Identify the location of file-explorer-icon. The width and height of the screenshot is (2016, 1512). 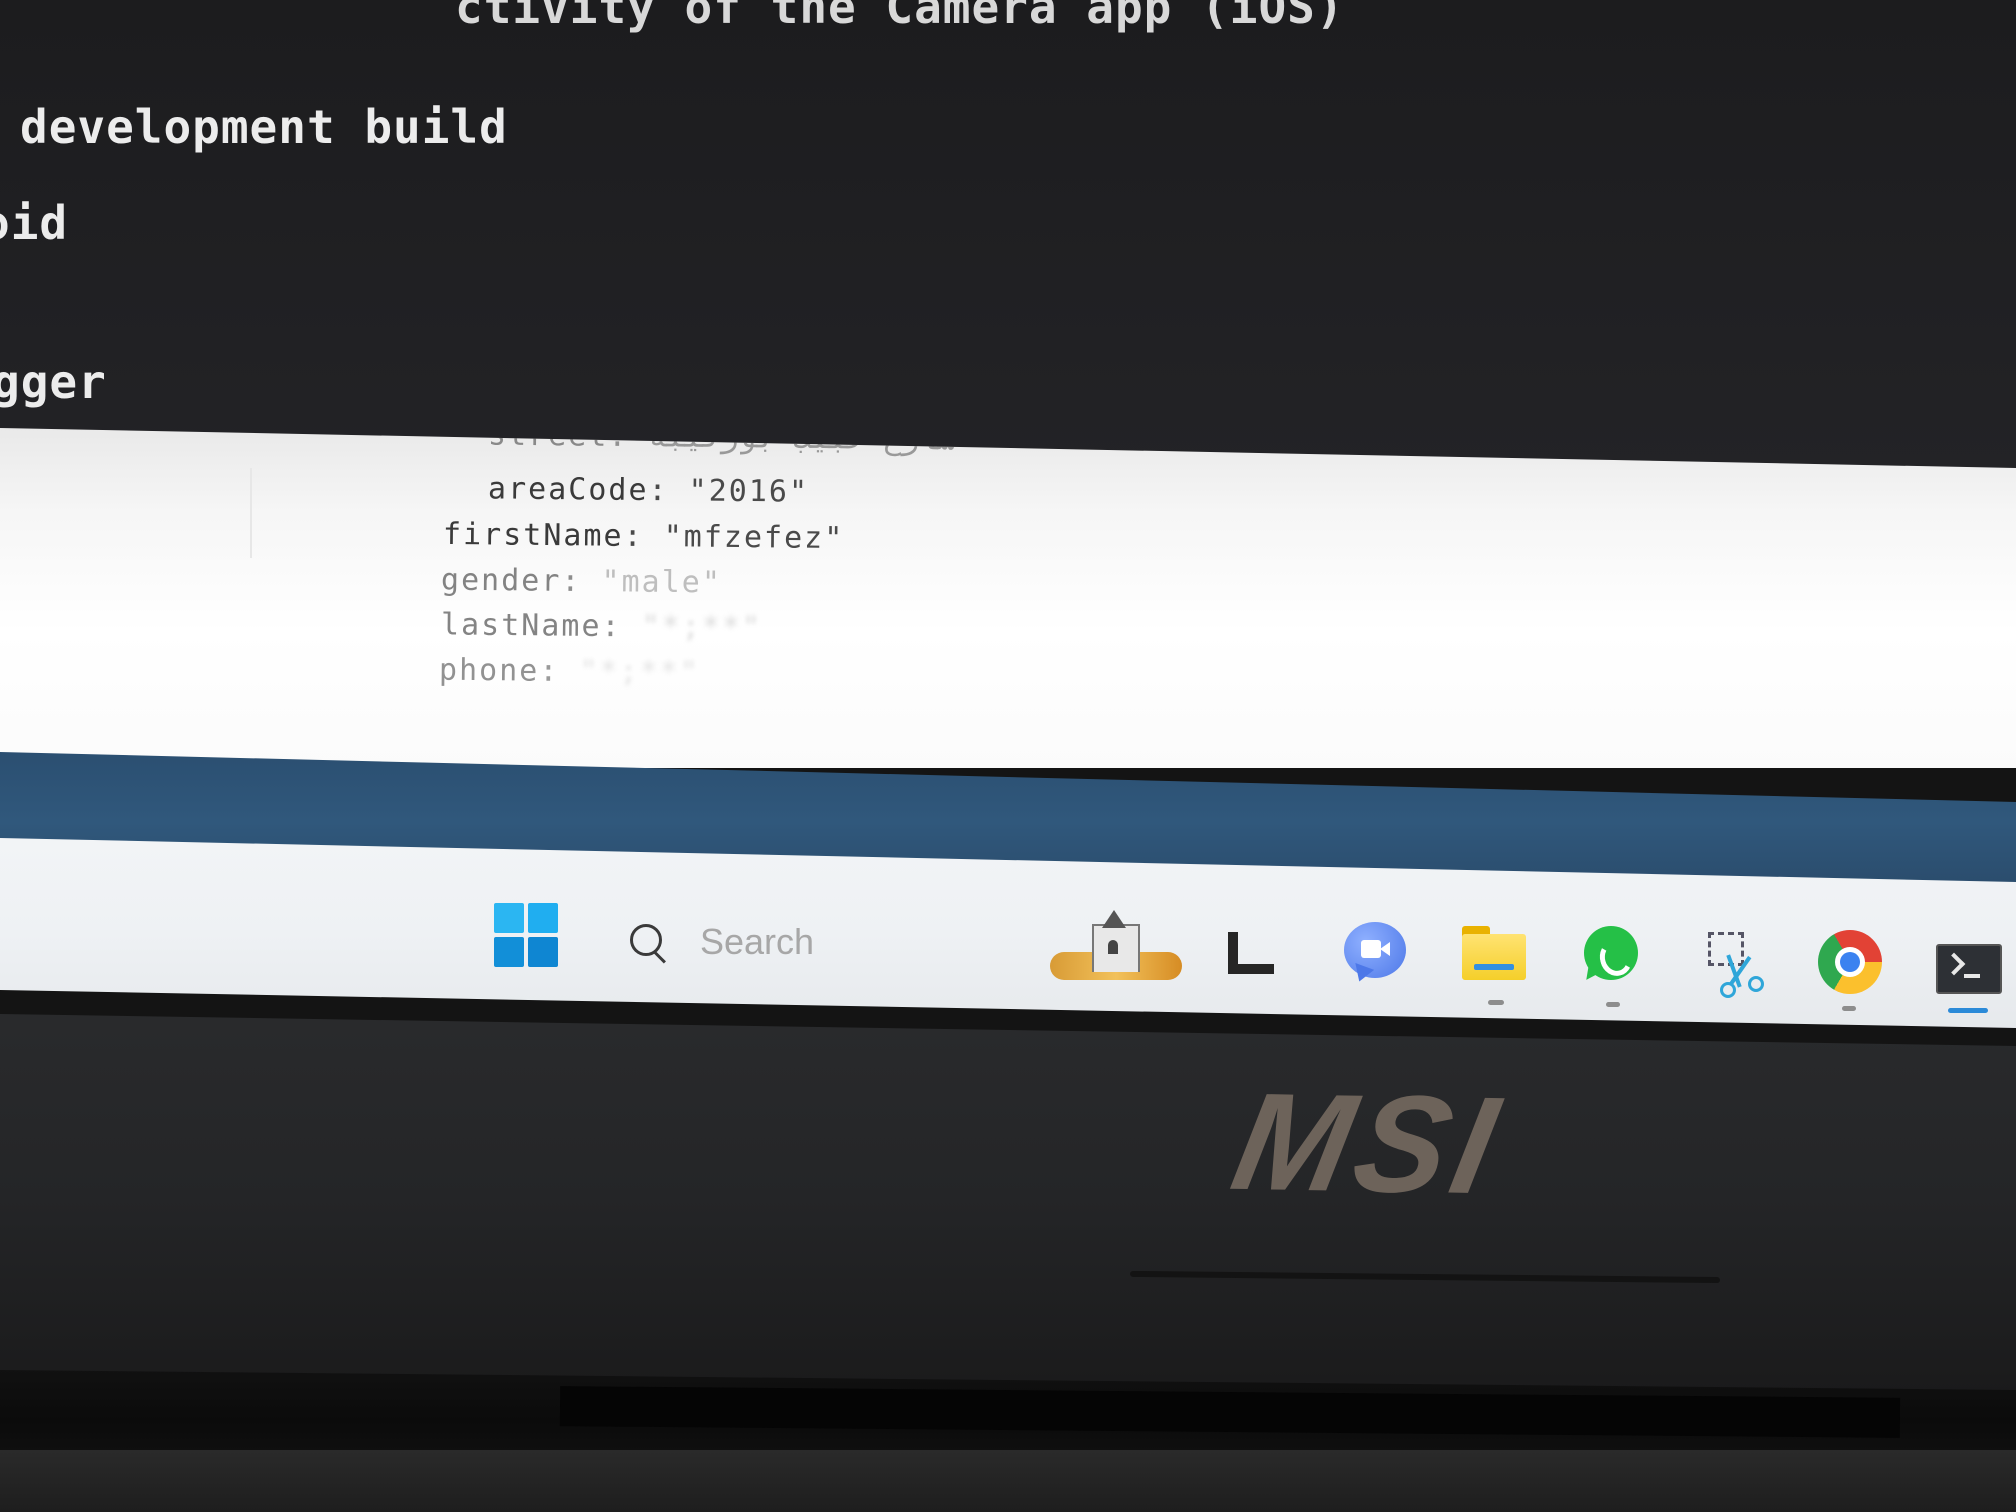
(1495, 954).